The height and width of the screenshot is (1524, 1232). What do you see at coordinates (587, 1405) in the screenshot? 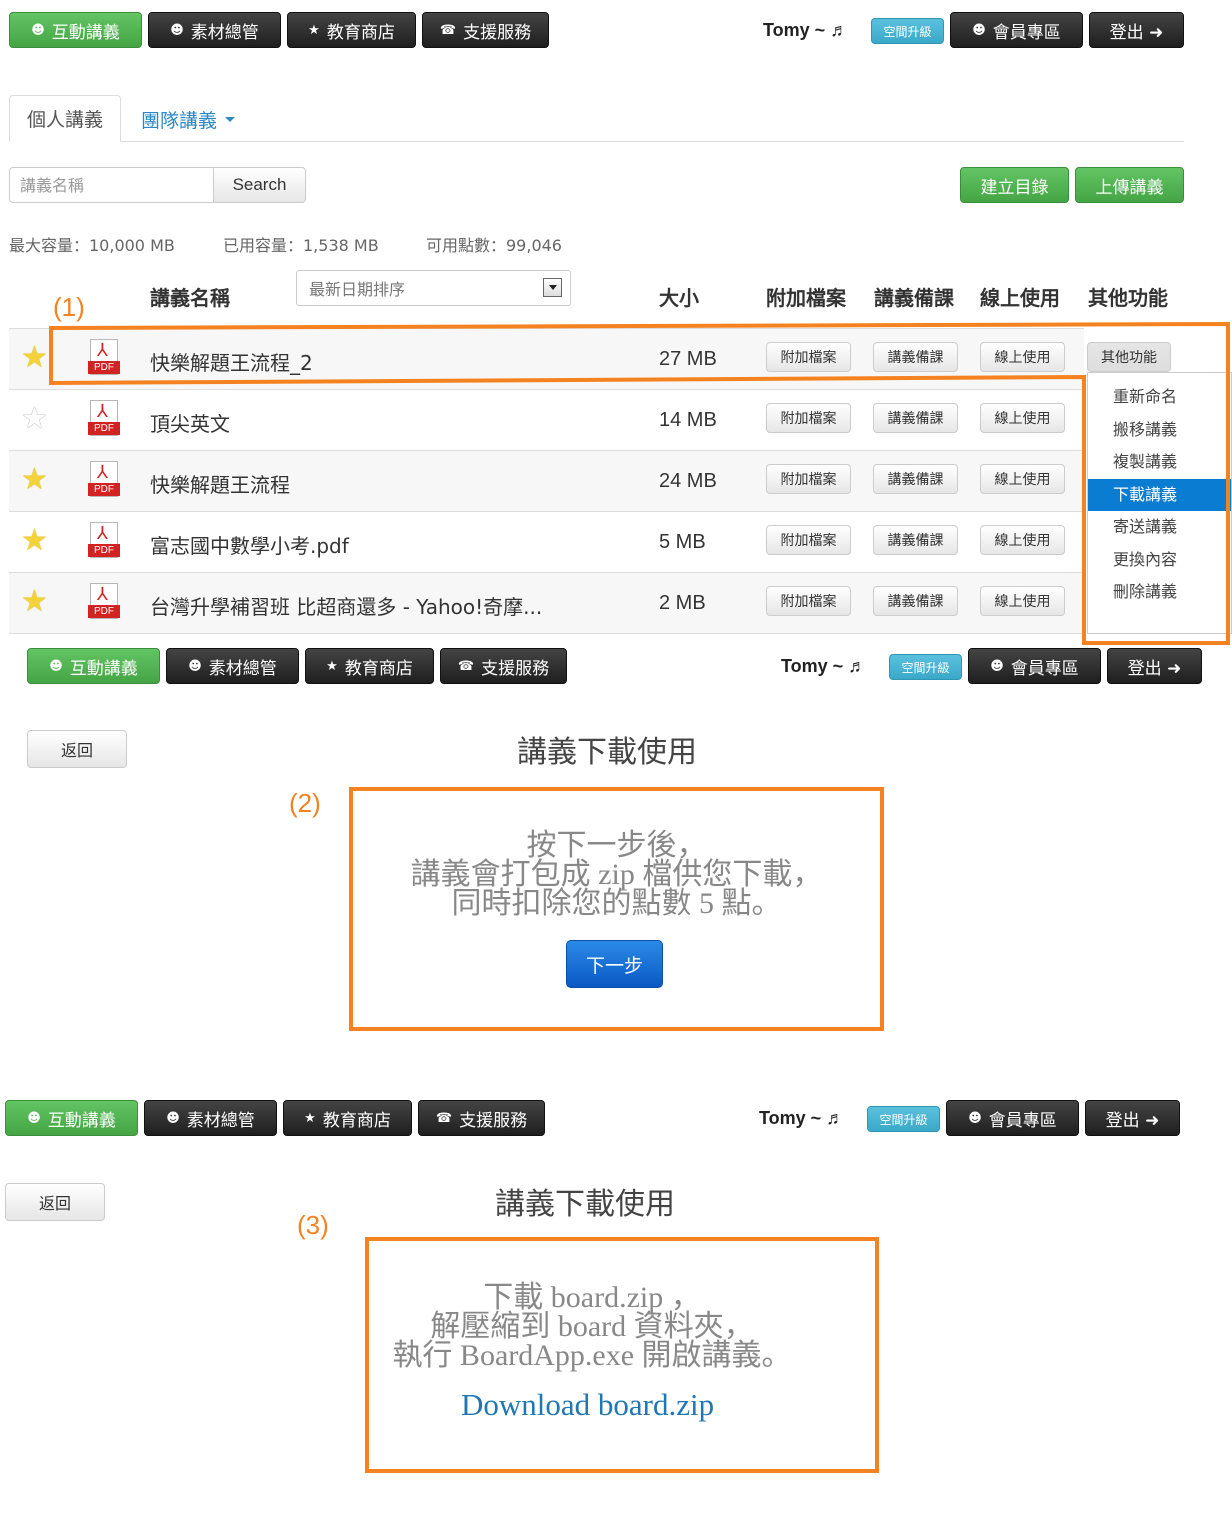
I see `download-link: Download board.zip` at bounding box center [587, 1405].